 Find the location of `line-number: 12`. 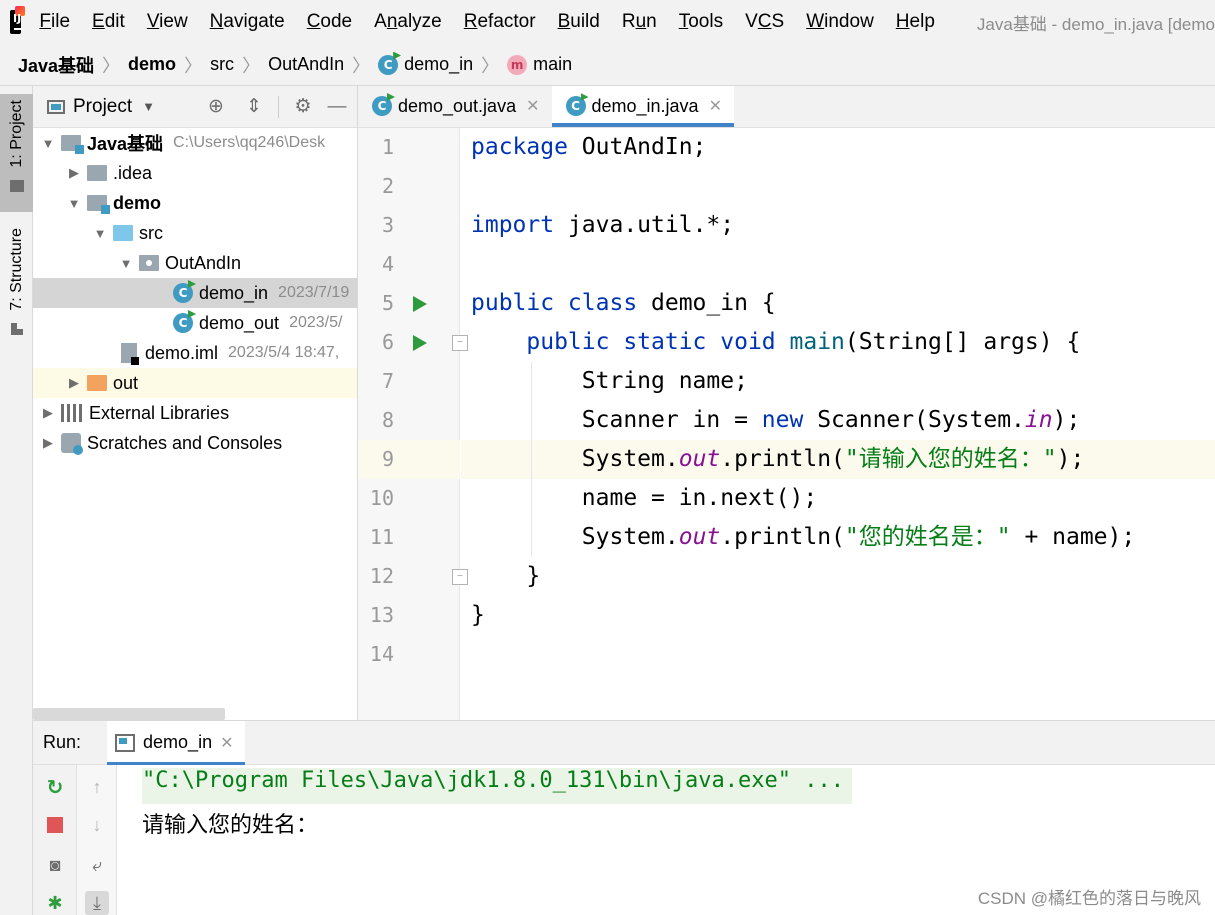

line-number: 12 is located at coordinates (381, 576).